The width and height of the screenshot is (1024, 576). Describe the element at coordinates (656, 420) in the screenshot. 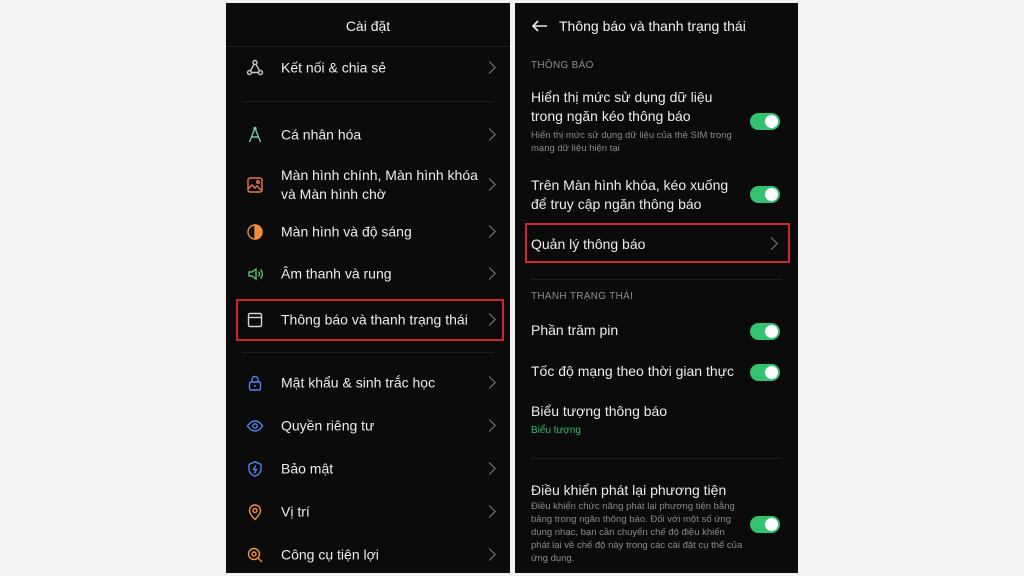

I see `notification-icons-setting: Biểu tượng thông báo Biểu tượng` at that location.